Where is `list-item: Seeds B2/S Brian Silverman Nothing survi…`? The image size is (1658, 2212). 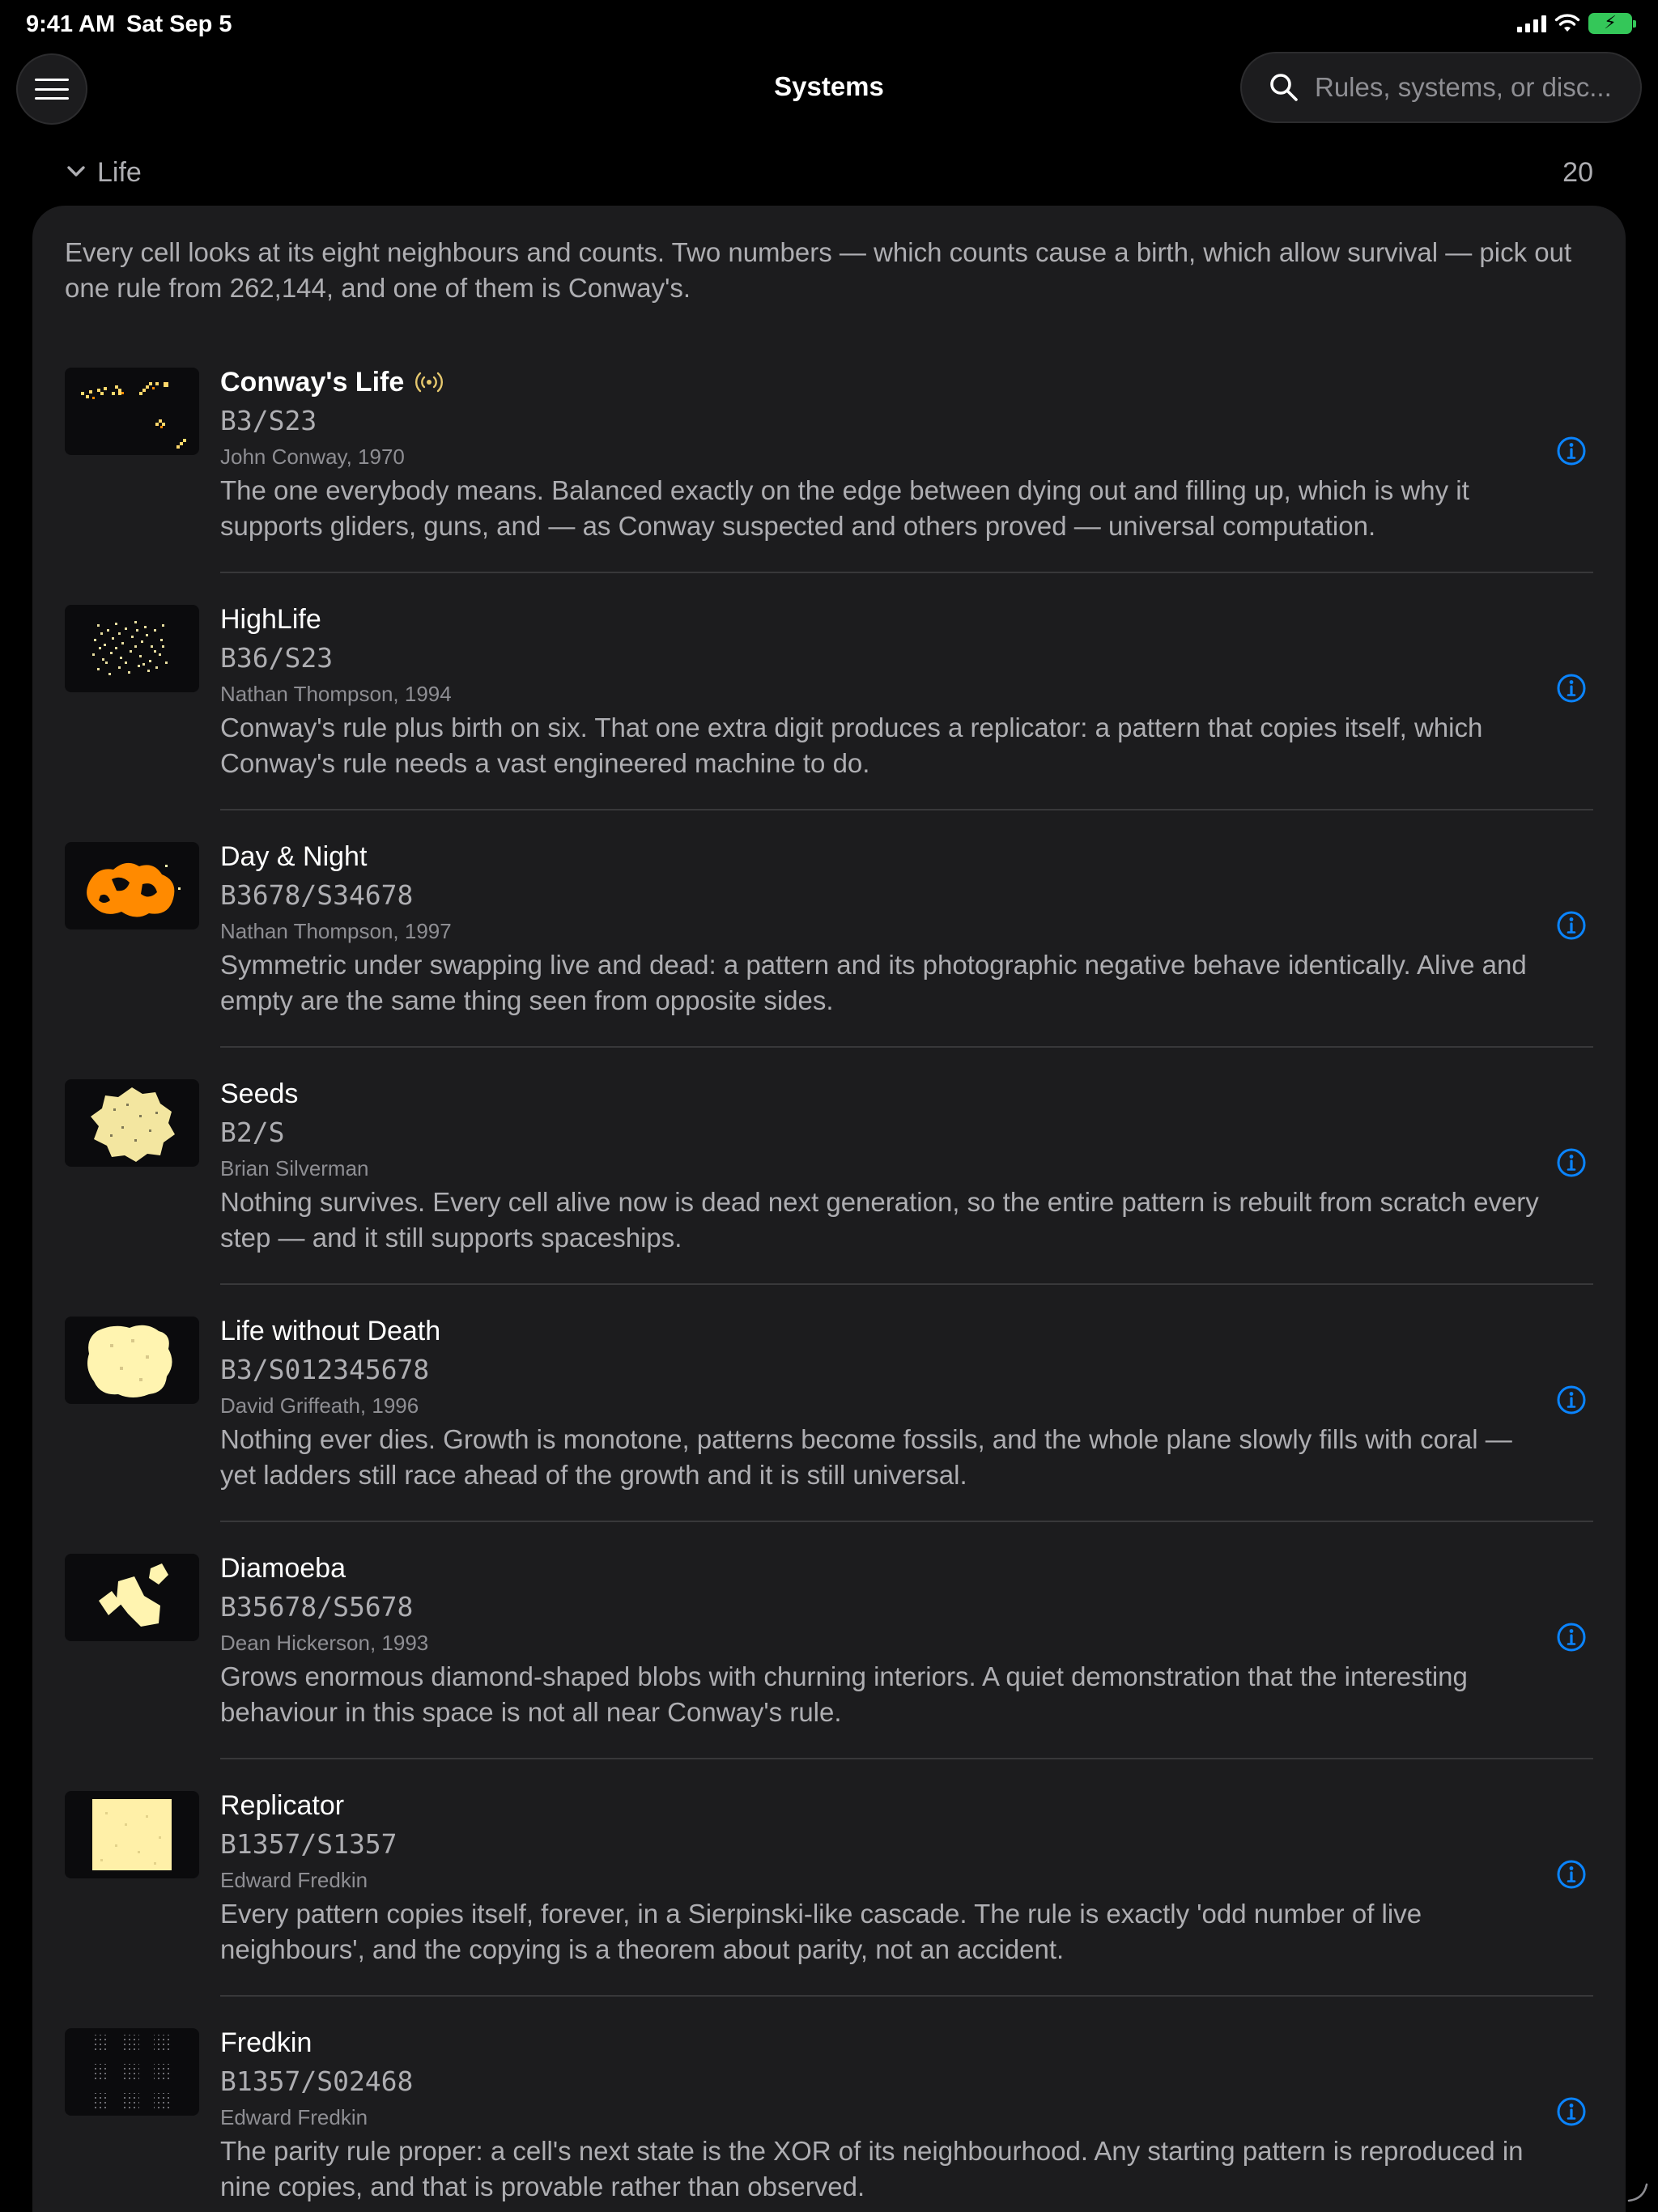
list-item: Seeds B2/S Brian Silverman Nothing survi… is located at coordinates (829, 1197).